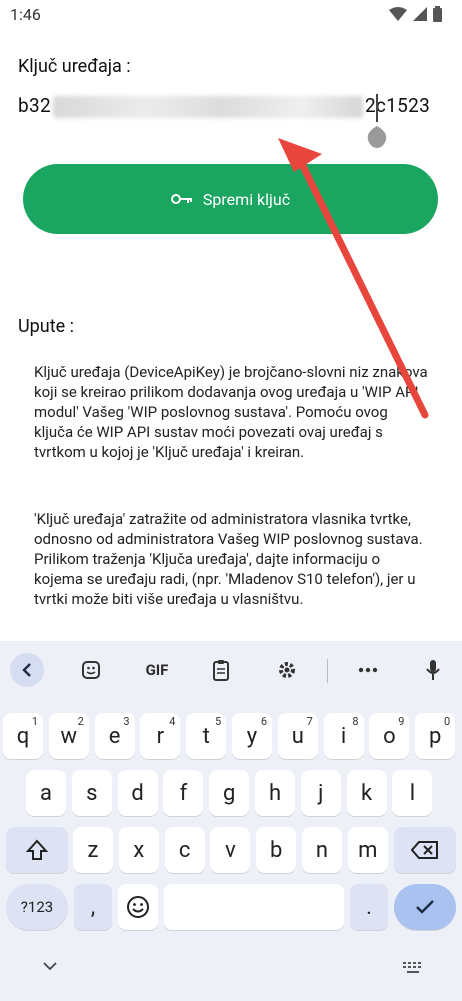  What do you see at coordinates (437, 14) in the screenshot?
I see `battery-icon` at bounding box center [437, 14].